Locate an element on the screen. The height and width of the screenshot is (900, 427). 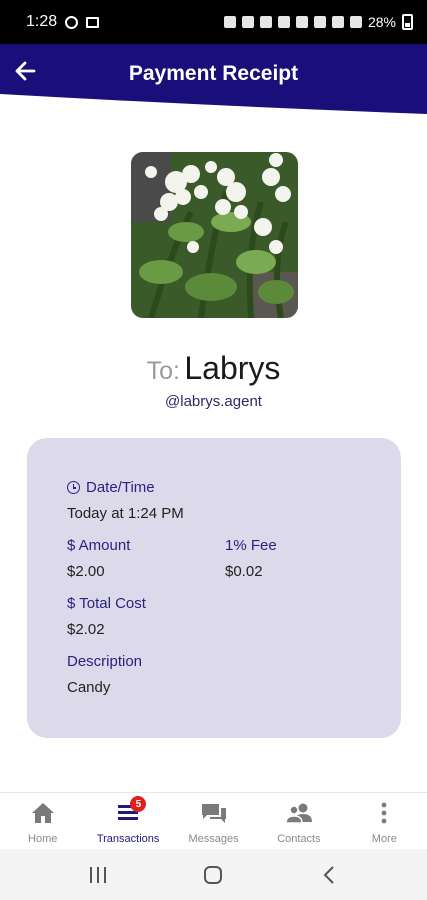
home-circle-icon is located at coordinates (213, 874).